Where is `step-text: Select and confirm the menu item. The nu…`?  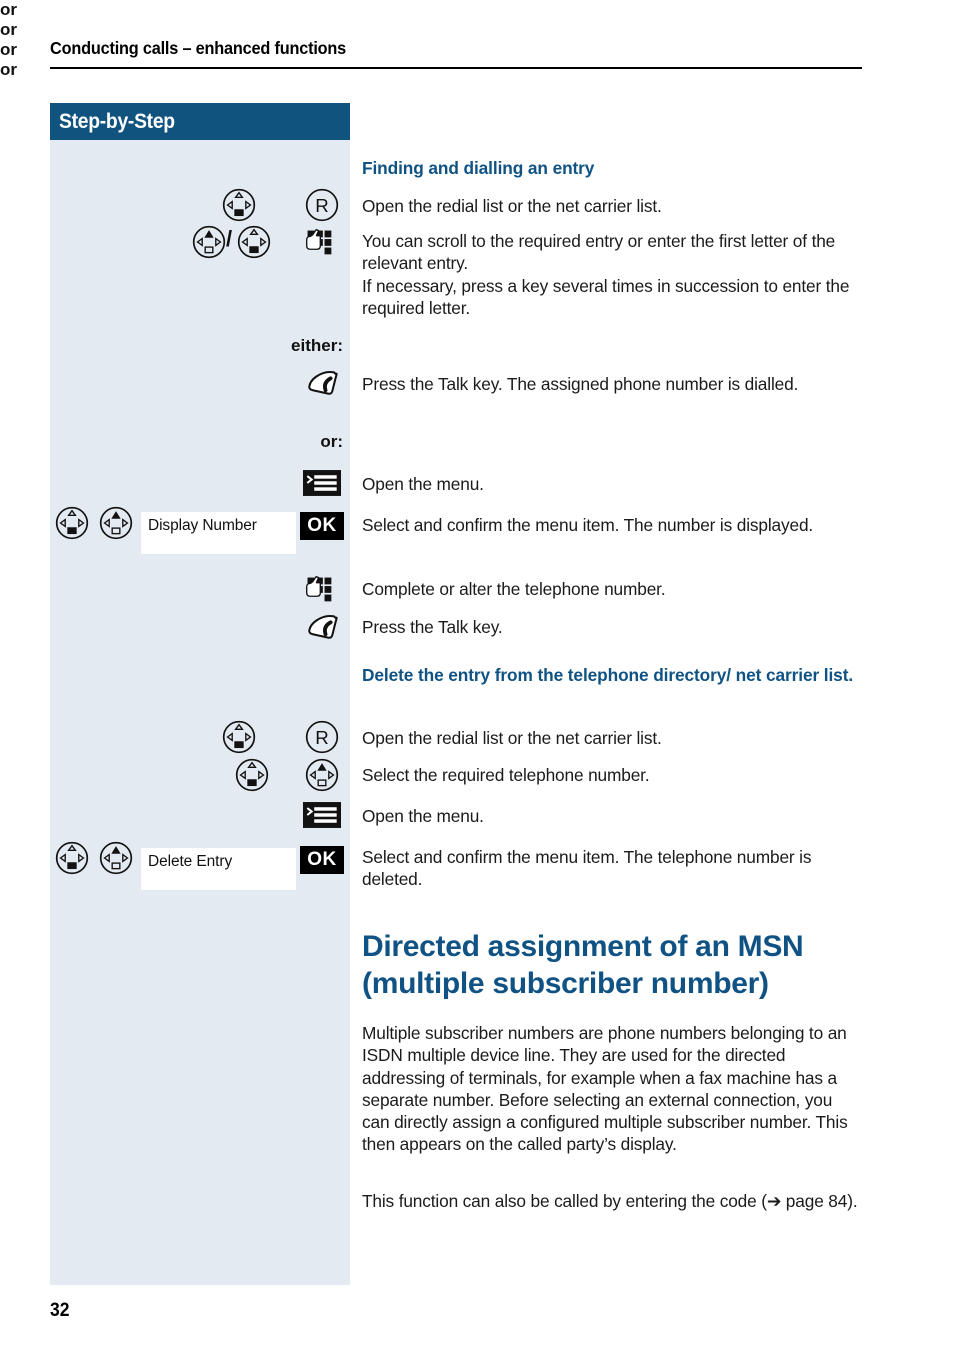
step-text: Select and confirm the menu item. The nu… is located at coordinates (588, 525).